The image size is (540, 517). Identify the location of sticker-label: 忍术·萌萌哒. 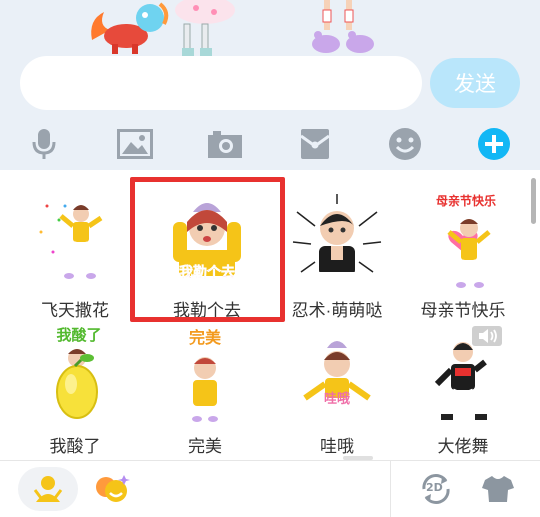
(337, 310).